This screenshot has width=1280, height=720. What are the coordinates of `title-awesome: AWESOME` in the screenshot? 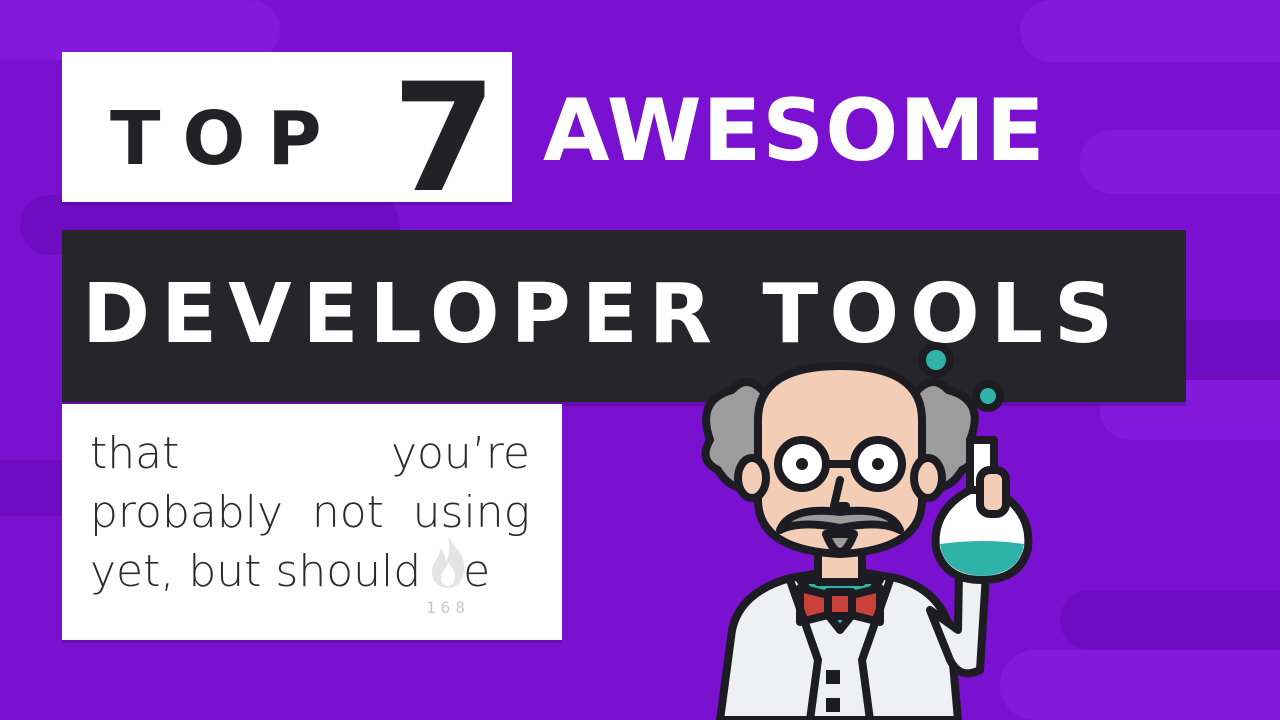 It's located at (794, 131).